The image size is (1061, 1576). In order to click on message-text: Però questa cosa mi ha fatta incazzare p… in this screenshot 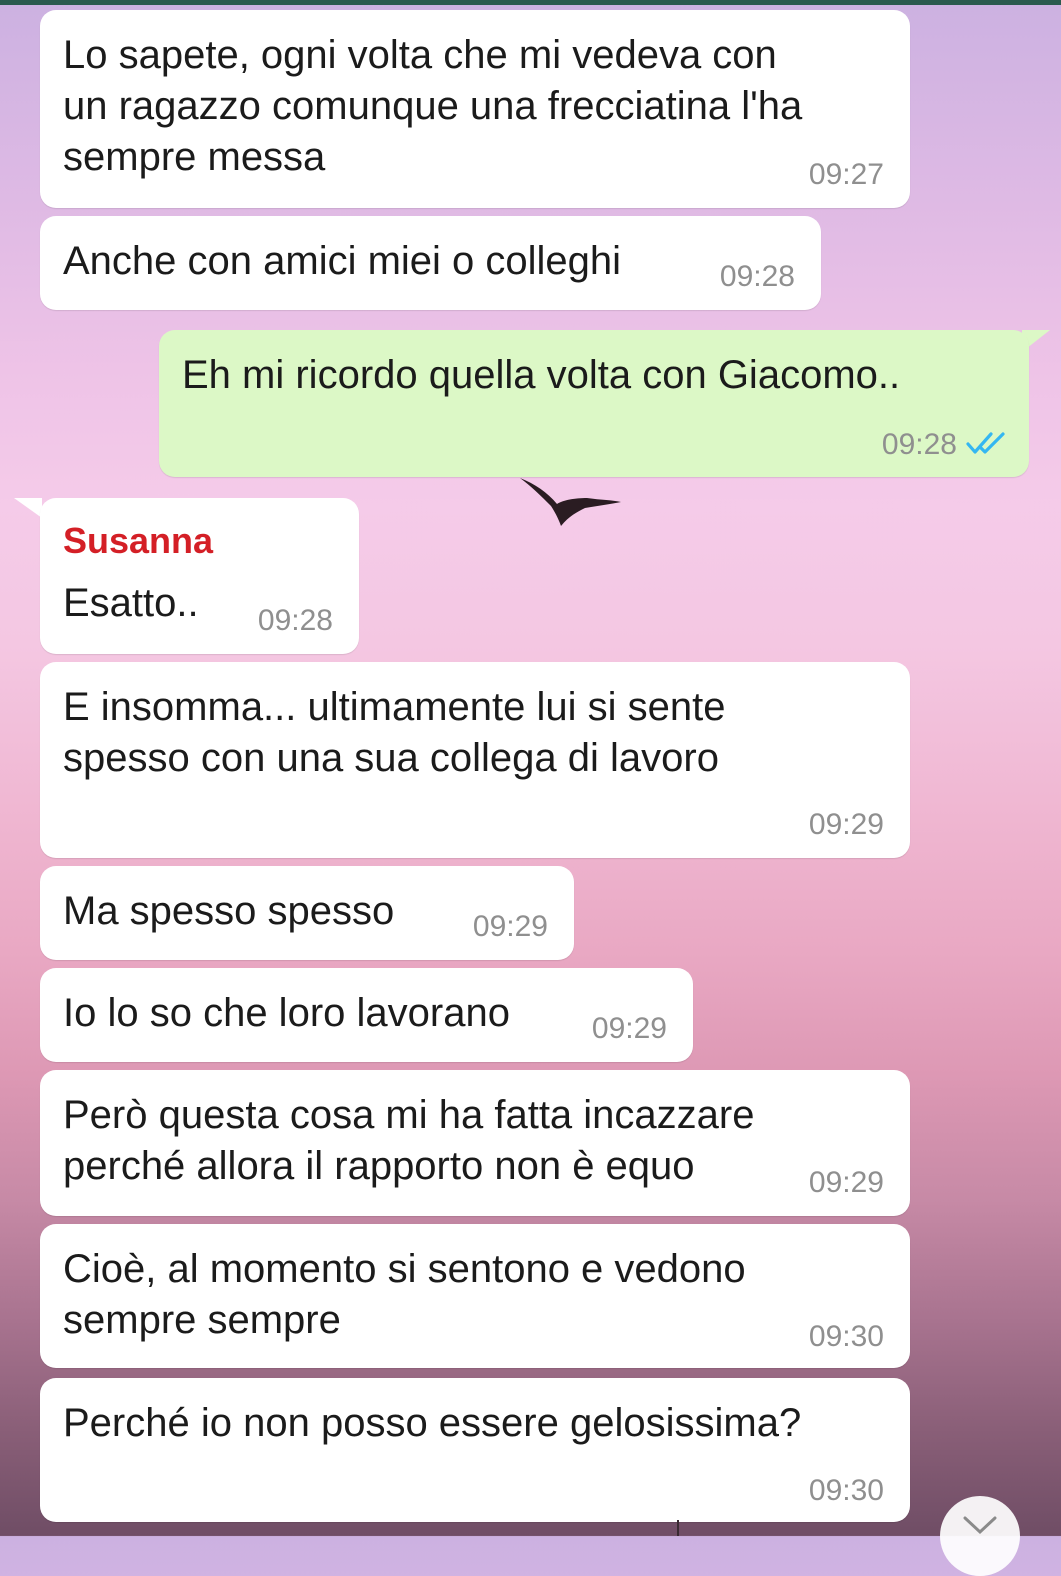, I will do `click(409, 1140)`.